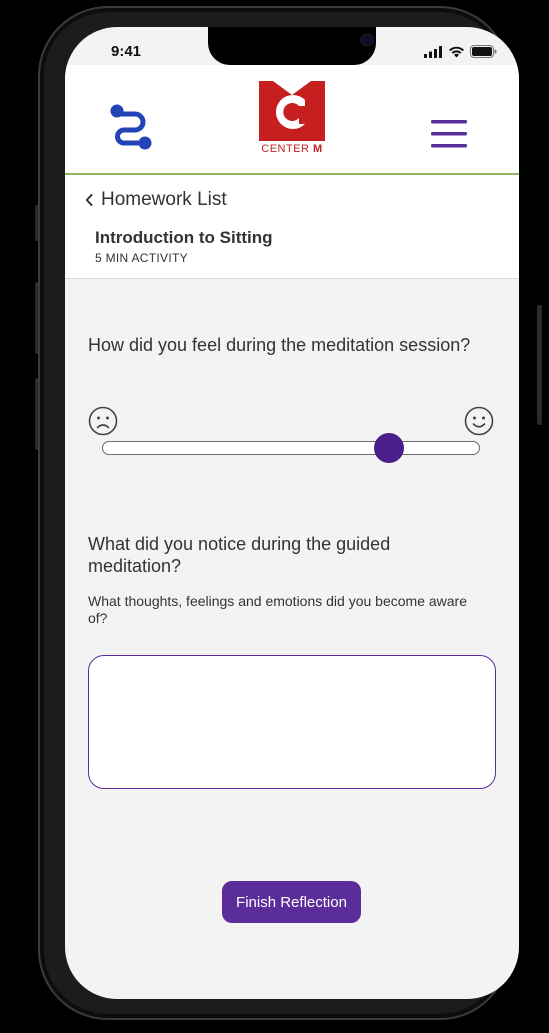 The width and height of the screenshot is (549, 1033). What do you see at coordinates (388, 448) in the screenshot?
I see `feeling-slider-thumb` at bounding box center [388, 448].